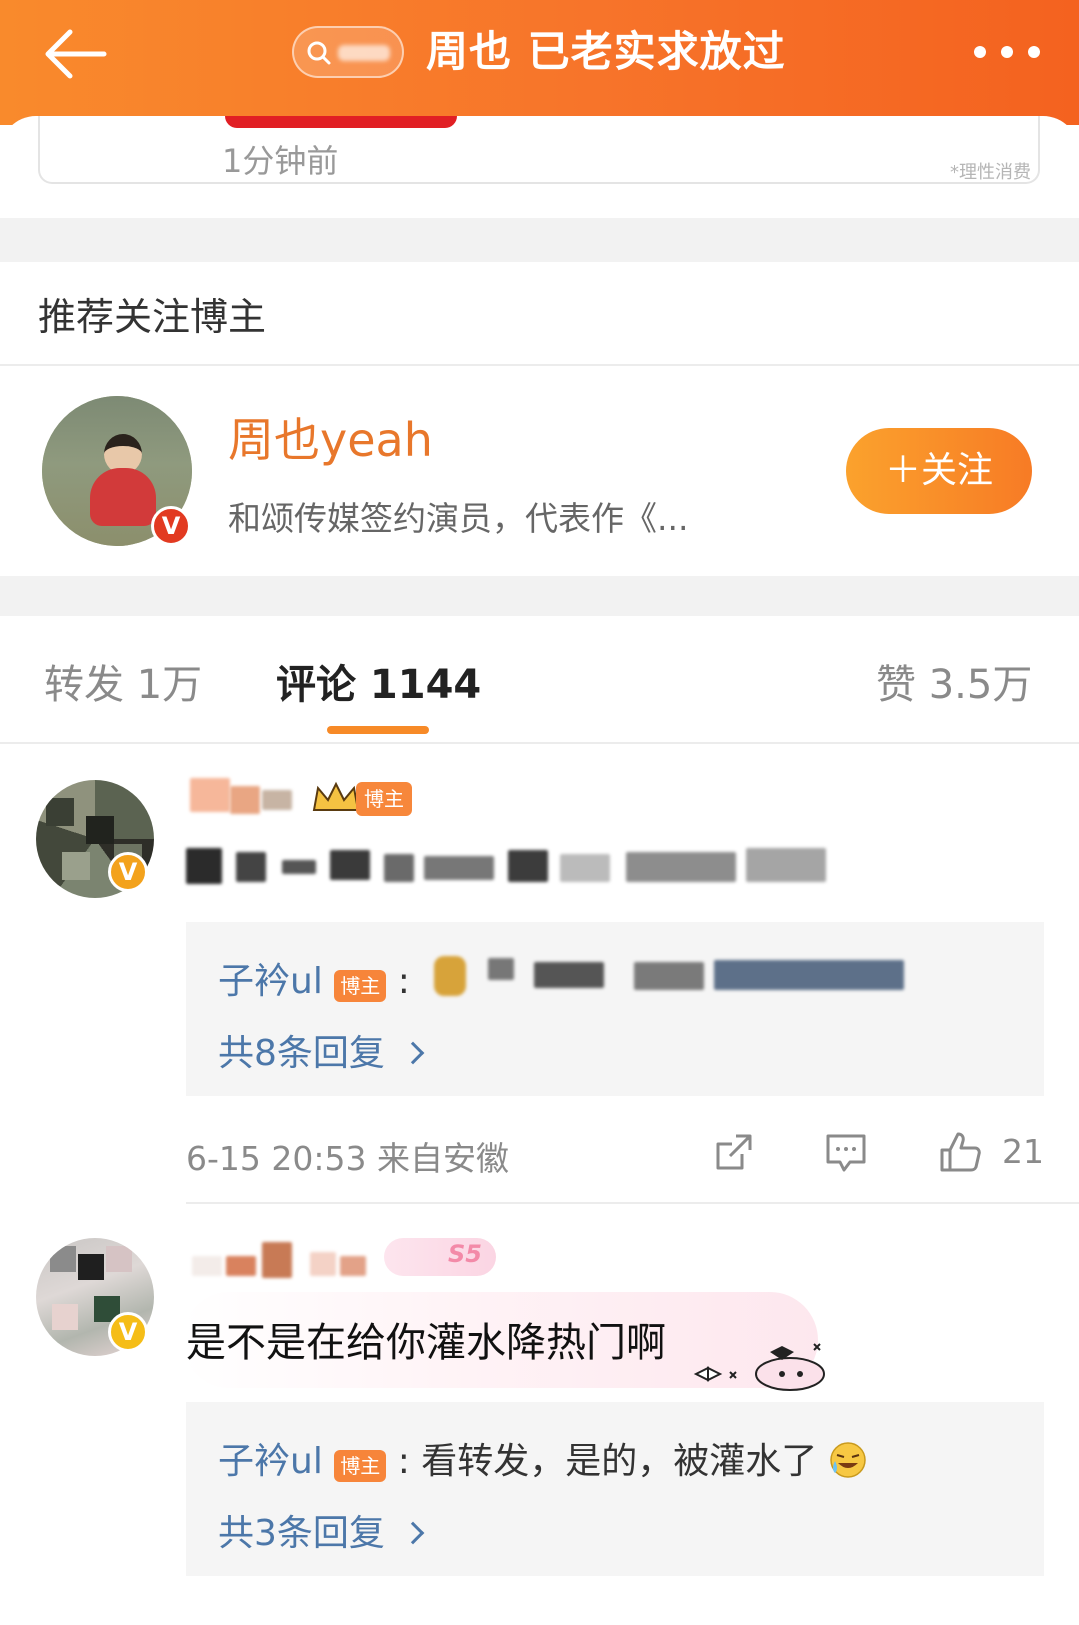 This screenshot has height=1625, width=1079. Describe the element at coordinates (939, 471) in the screenshot. I see `follow-button: ＋关注` at that location.